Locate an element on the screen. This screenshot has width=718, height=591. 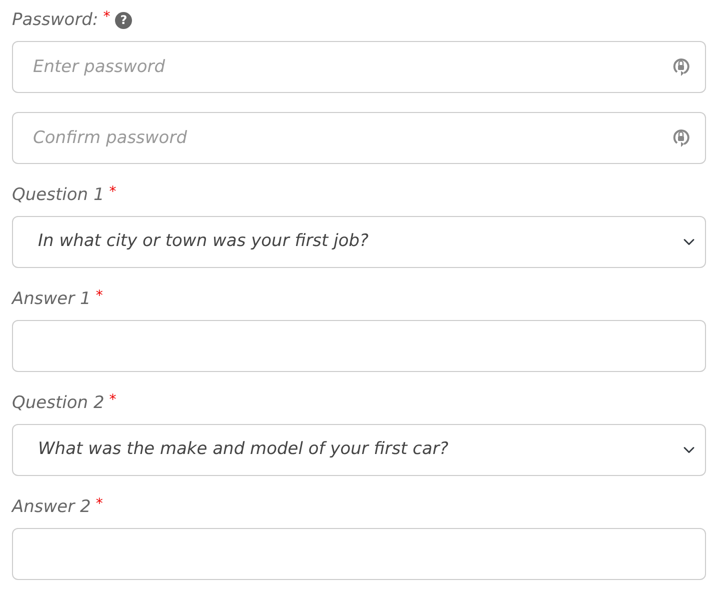
question-select: What was the make and model of your first car? is located at coordinates (359, 450).